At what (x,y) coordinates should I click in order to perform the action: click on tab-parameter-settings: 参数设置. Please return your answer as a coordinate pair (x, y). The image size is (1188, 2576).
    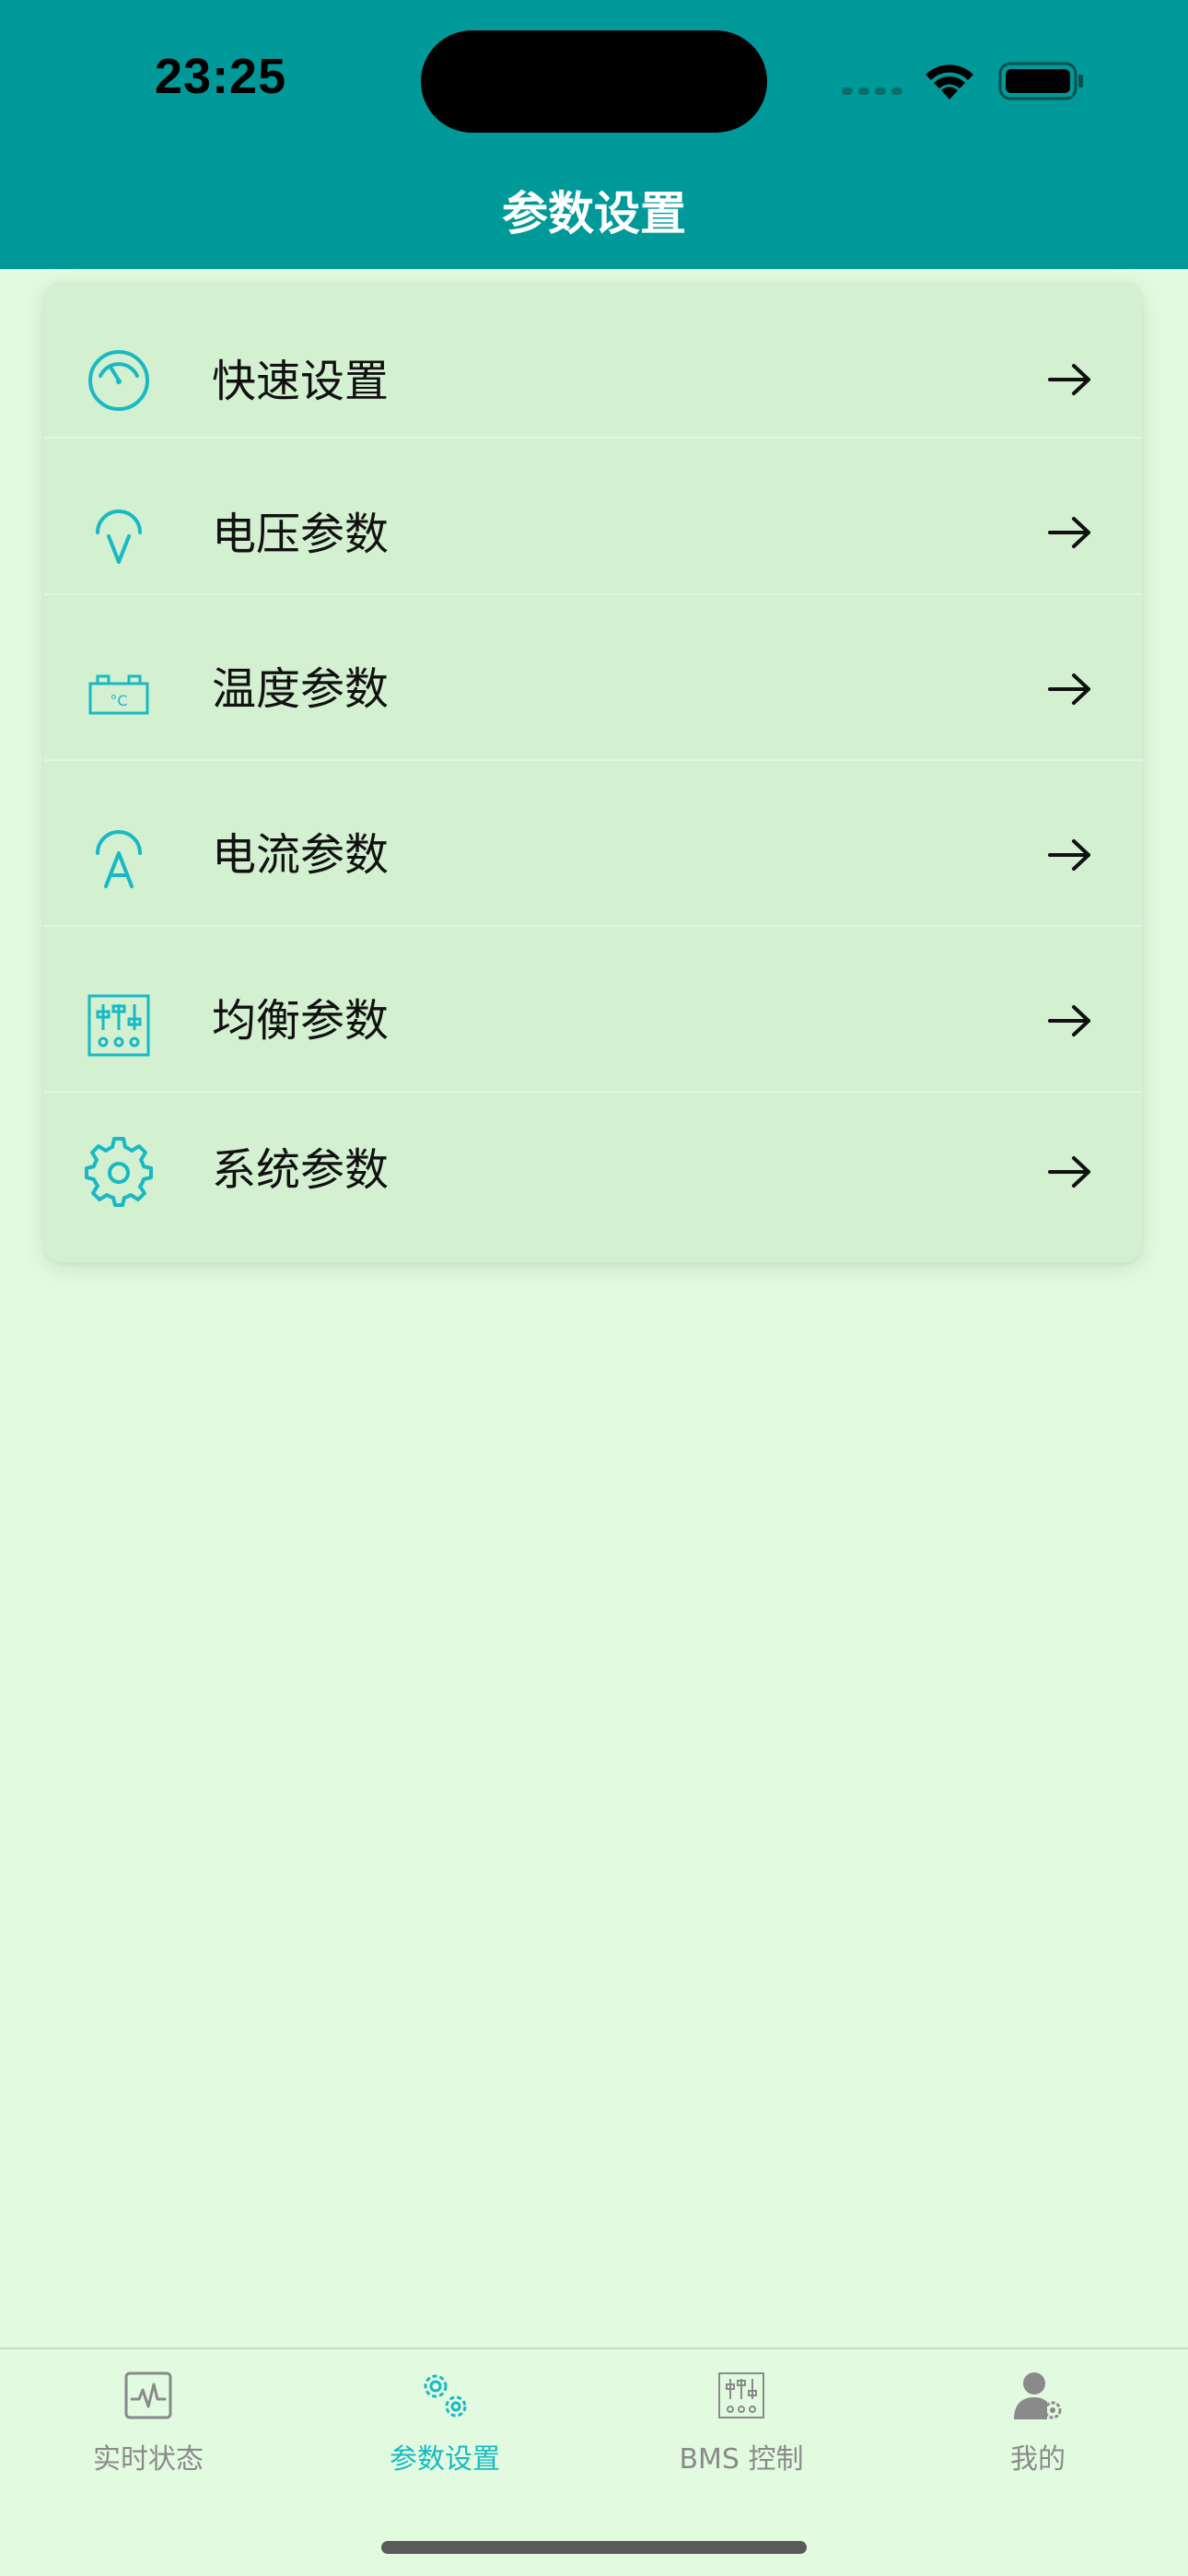
    Looking at the image, I should click on (445, 2437).